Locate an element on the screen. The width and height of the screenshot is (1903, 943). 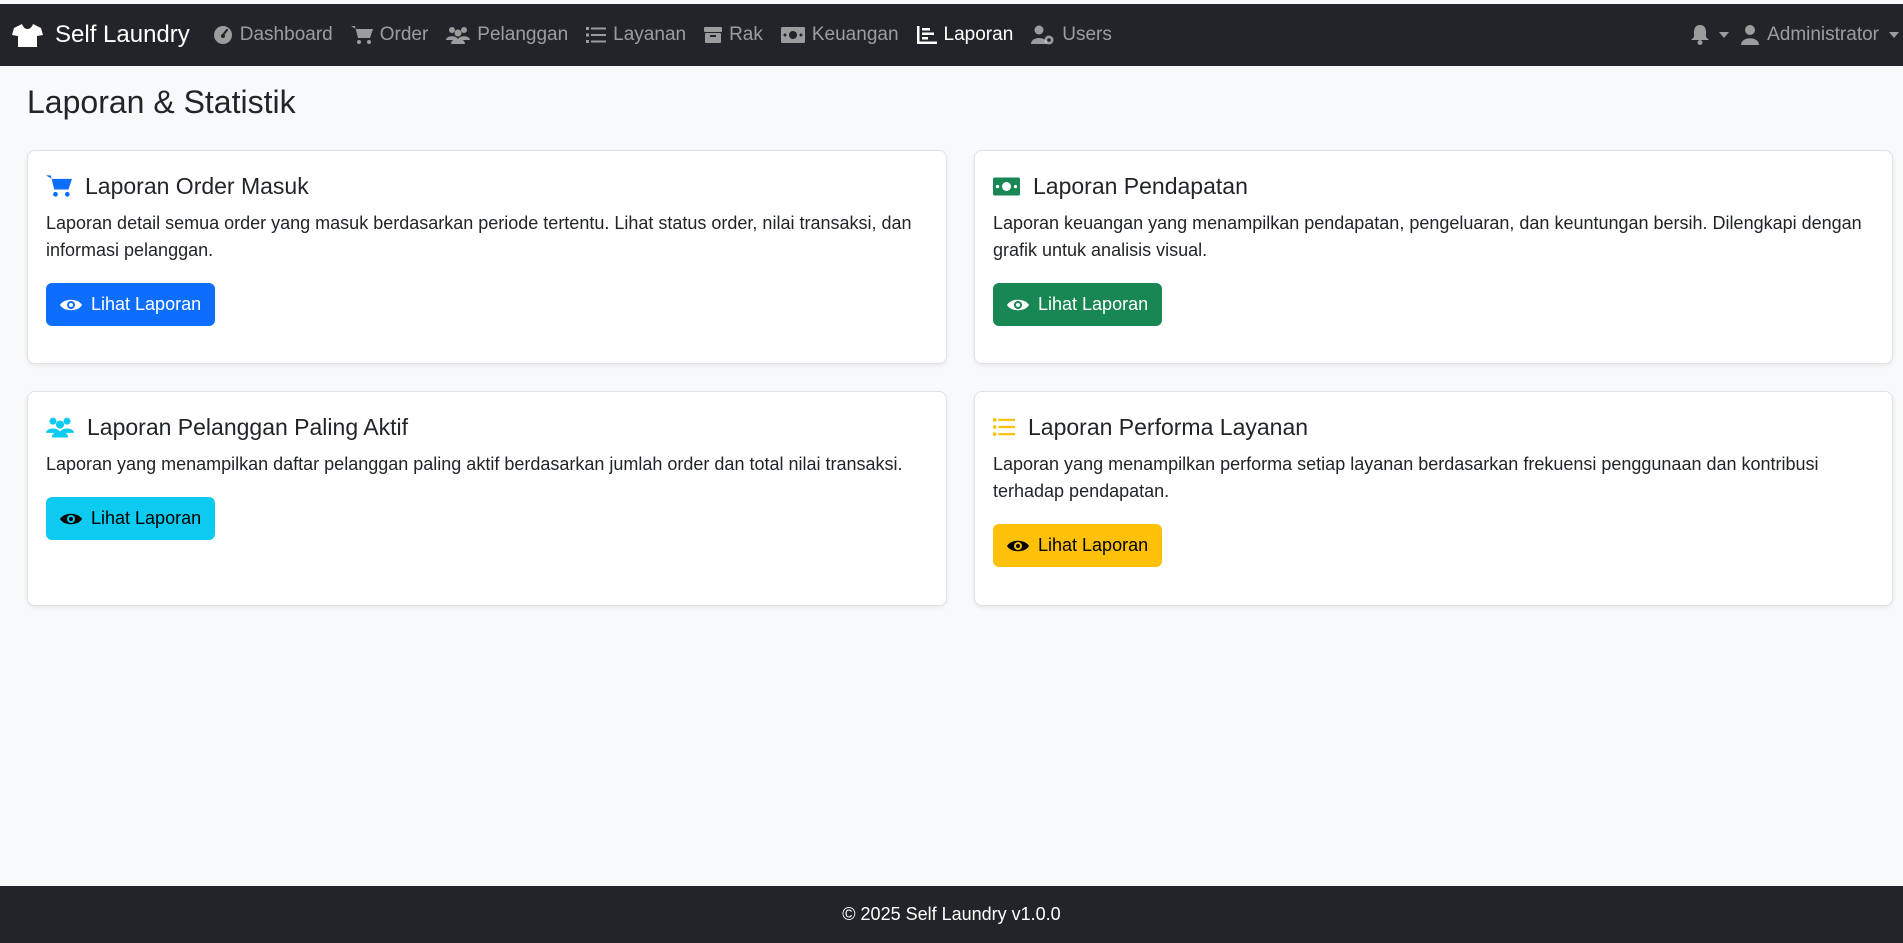
nav-order-label: Order is located at coordinates (404, 34).